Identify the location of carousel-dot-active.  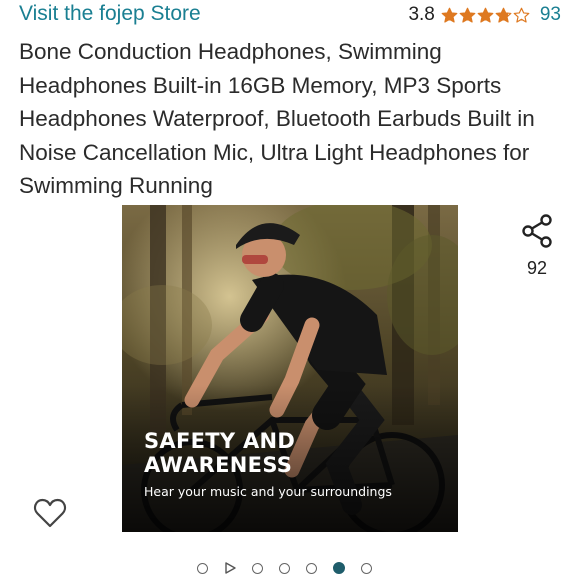
(339, 568).